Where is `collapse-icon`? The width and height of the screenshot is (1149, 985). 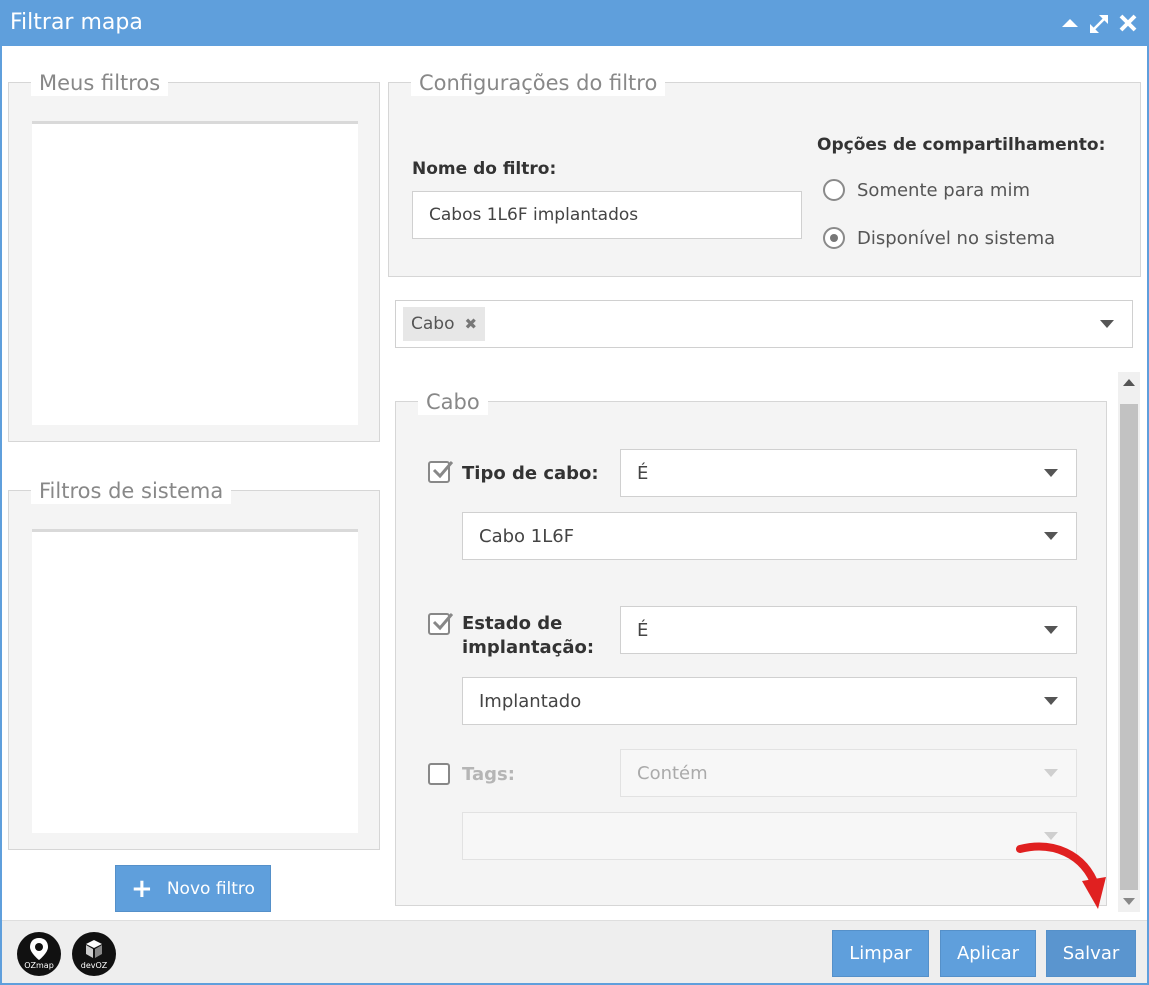 collapse-icon is located at coordinates (1070, 23).